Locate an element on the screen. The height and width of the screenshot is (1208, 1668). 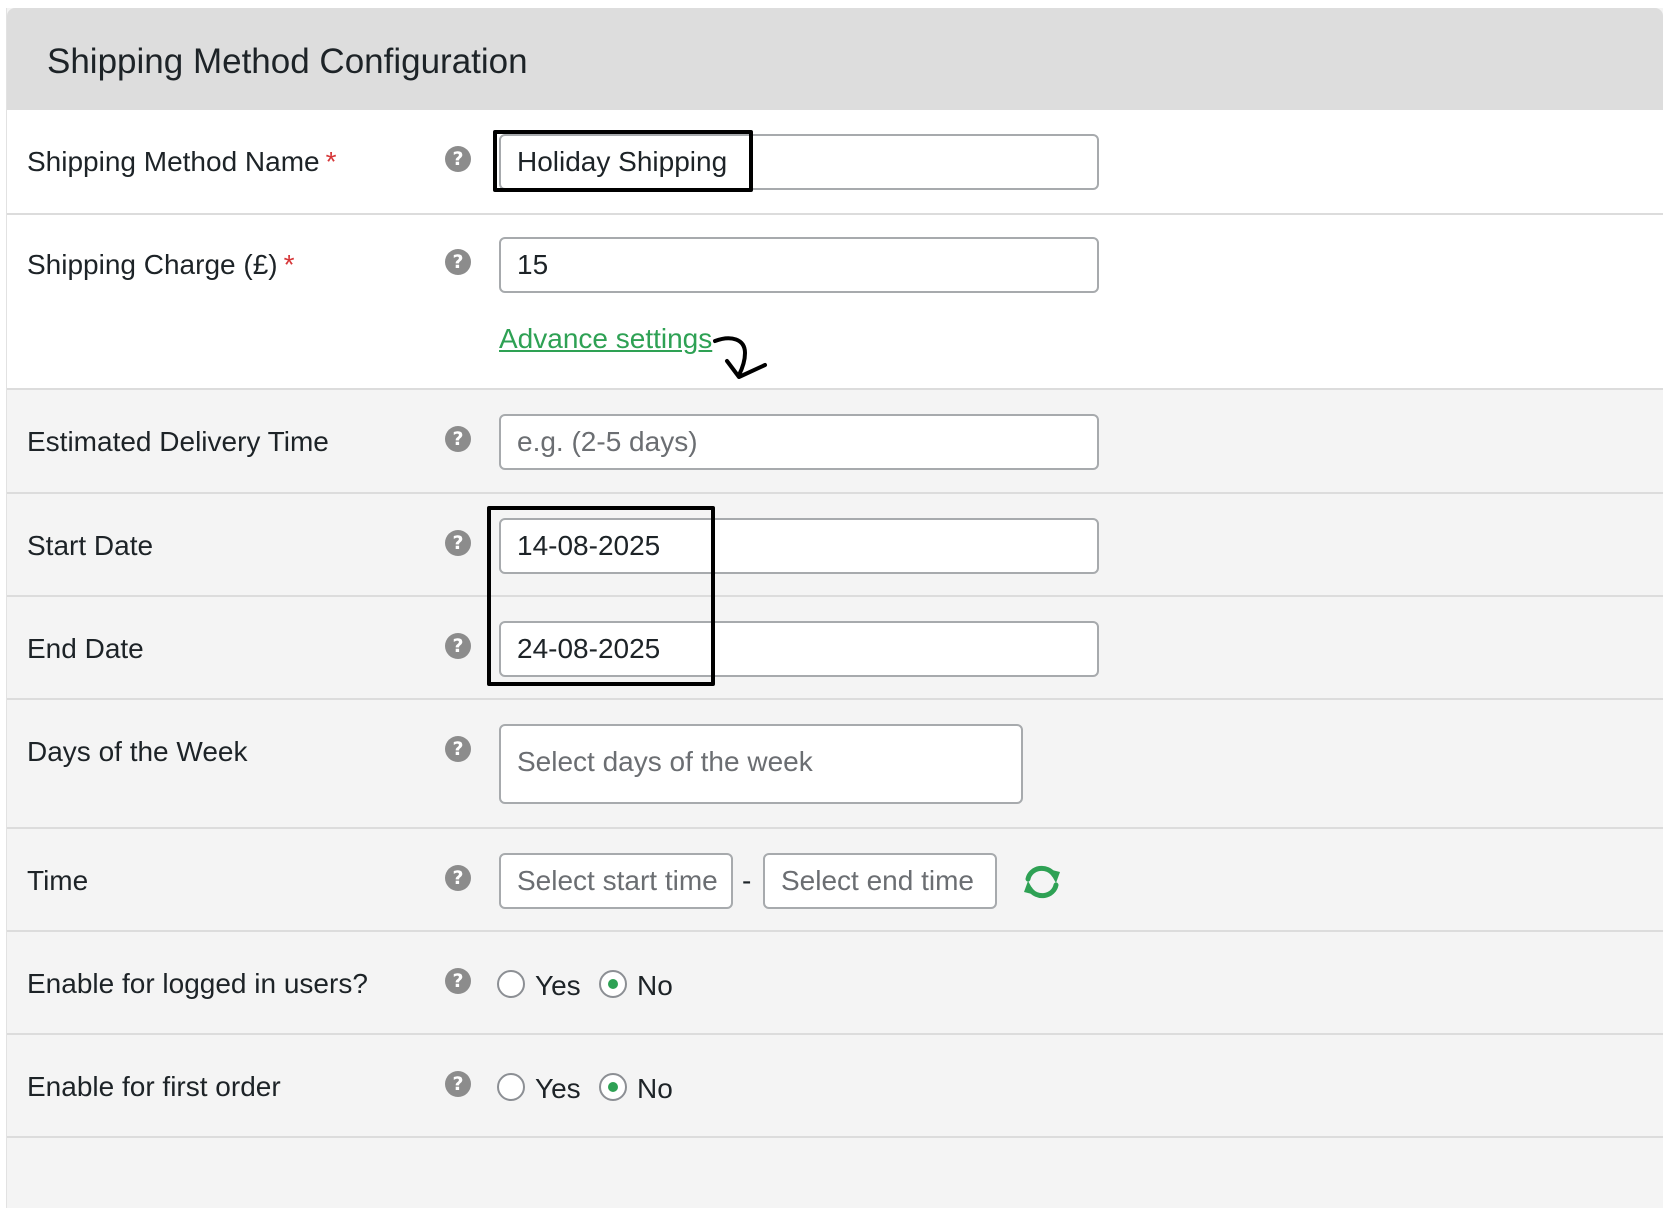
shipping-method-name-input: Holiday Shipping is located at coordinates (799, 162).